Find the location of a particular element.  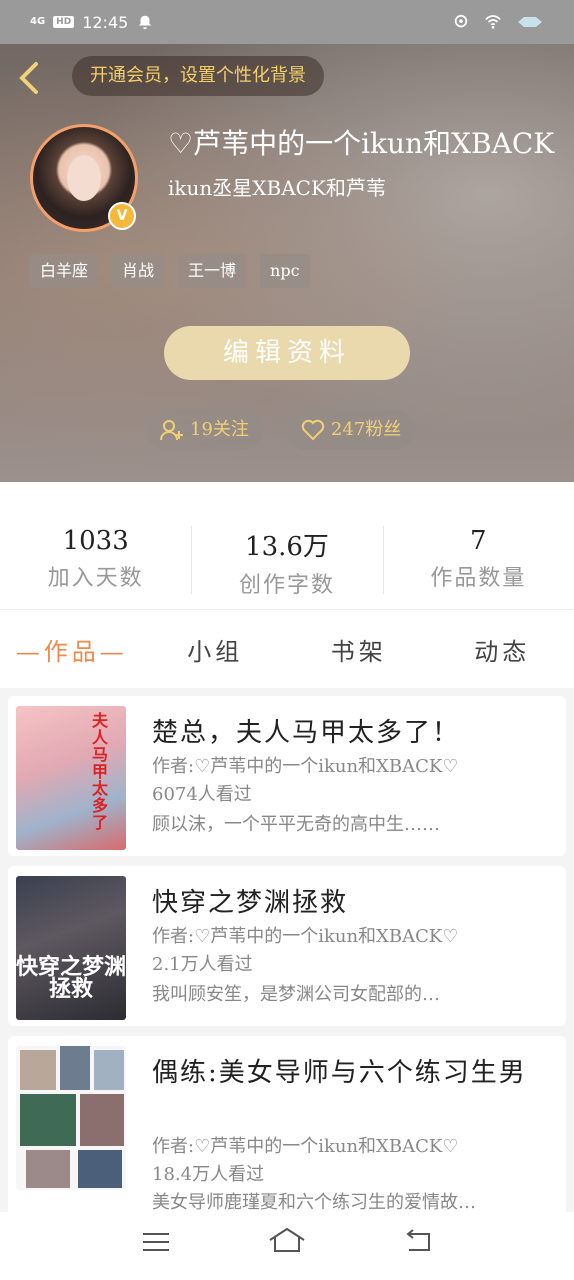

system-nav-bar is located at coordinates (287, 1246).